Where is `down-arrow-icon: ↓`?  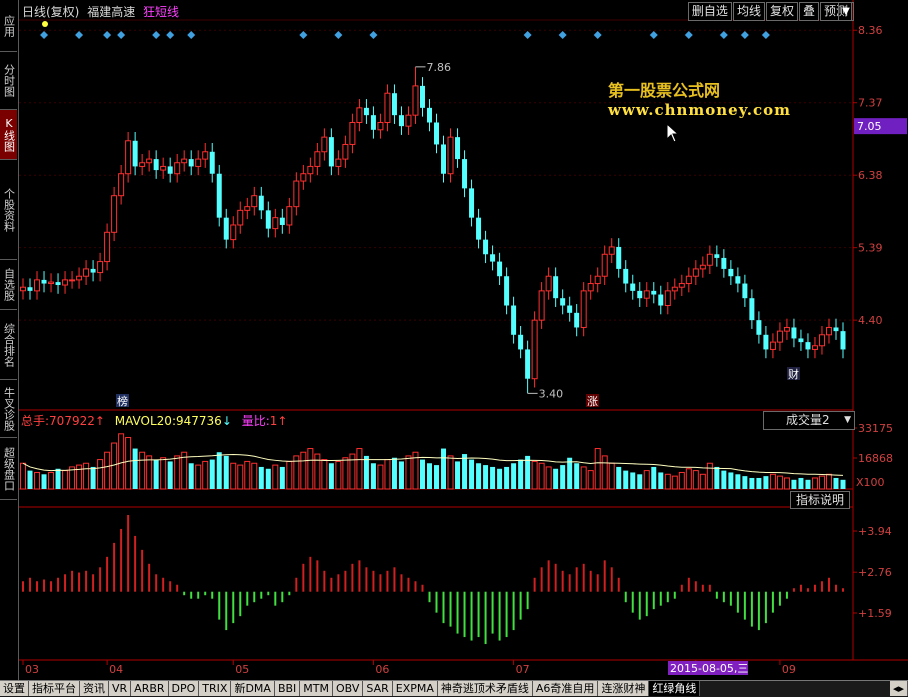
down-arrow-icon: ↓ is located at coordinates (226, 421).